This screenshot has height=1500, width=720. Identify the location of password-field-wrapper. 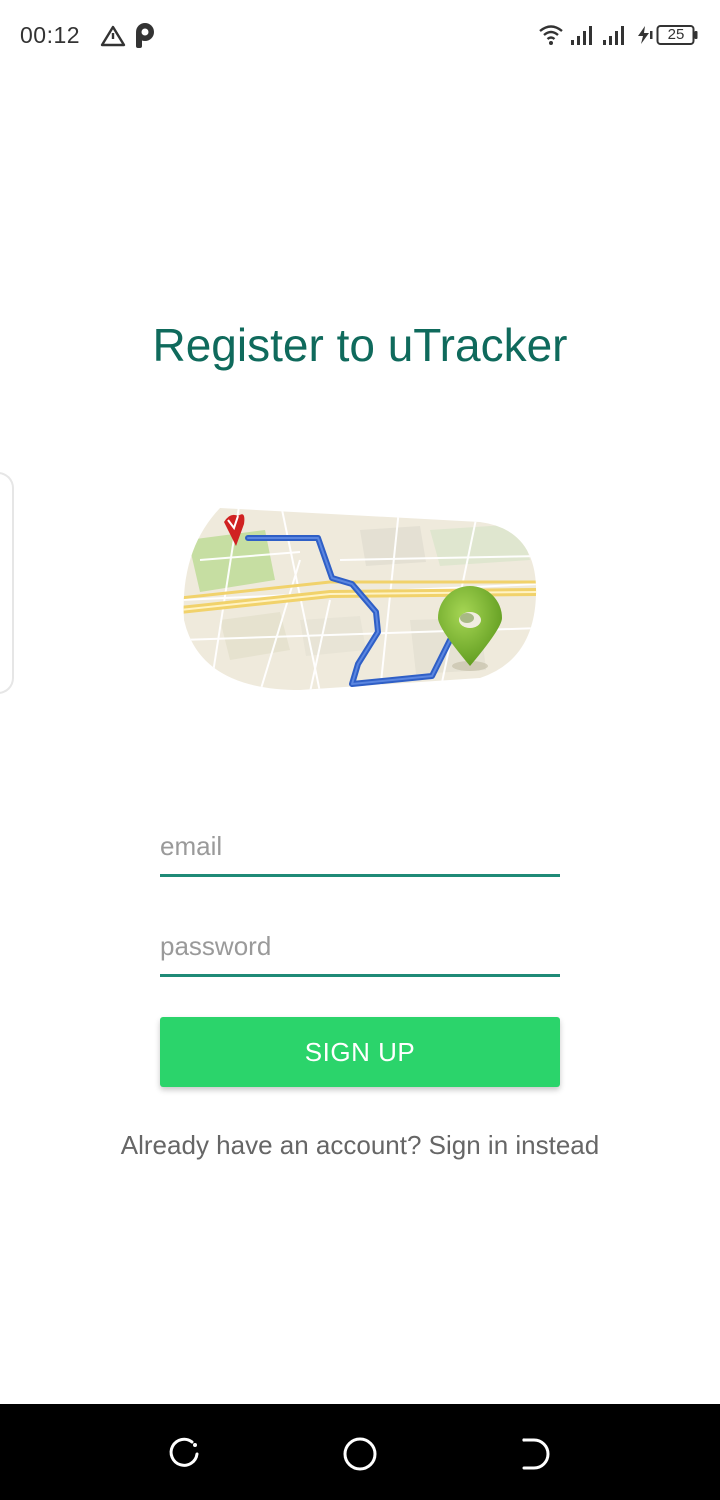
(360, 948).